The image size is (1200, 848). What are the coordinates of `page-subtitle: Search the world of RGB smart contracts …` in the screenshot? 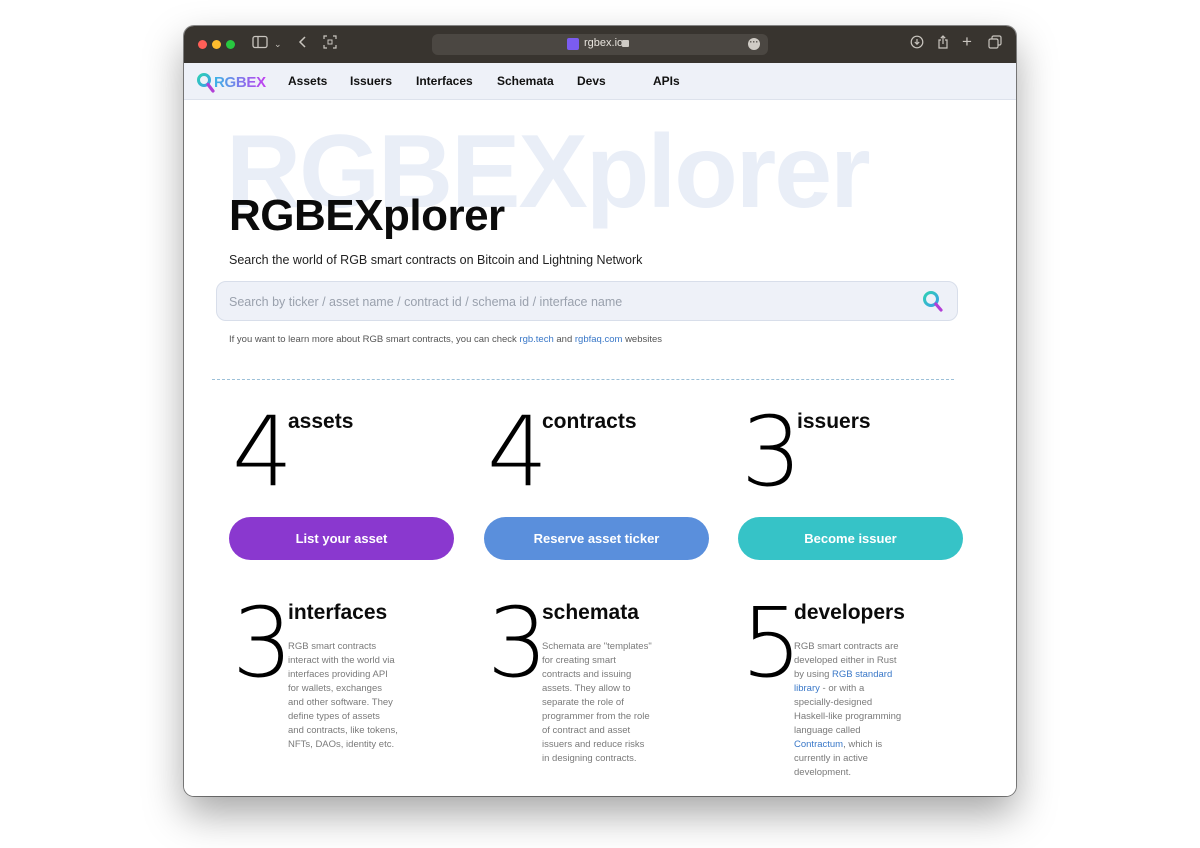 It's located at (436, 260).